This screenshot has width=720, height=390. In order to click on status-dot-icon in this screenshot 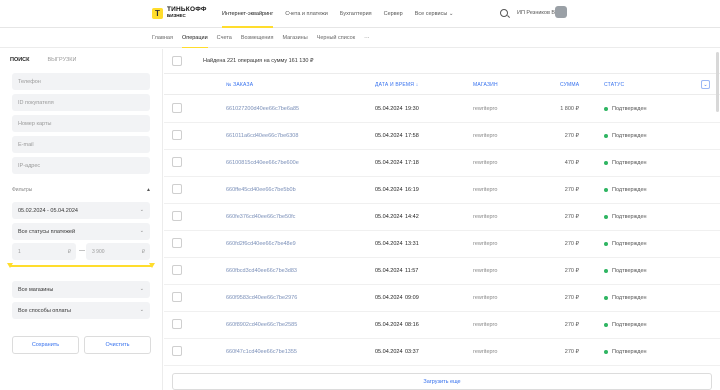, I will do `click(606, 190)`.